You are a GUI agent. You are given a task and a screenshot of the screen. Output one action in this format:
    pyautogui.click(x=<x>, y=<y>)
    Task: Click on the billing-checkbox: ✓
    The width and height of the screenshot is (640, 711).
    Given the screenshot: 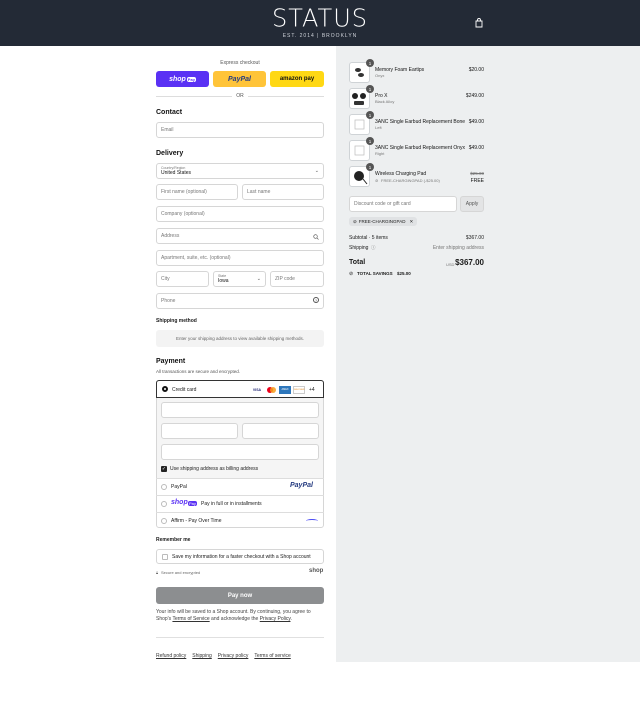 What is the action you would take?
    pyautogui.click(x=164, y=469)
    